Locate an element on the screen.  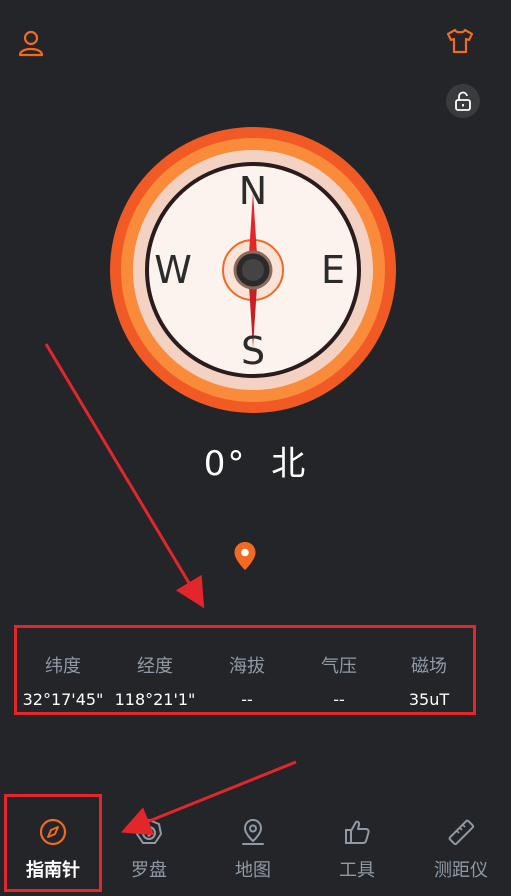
info-longitude: 经度 118°21'1" is located at coordinates (155, 670).